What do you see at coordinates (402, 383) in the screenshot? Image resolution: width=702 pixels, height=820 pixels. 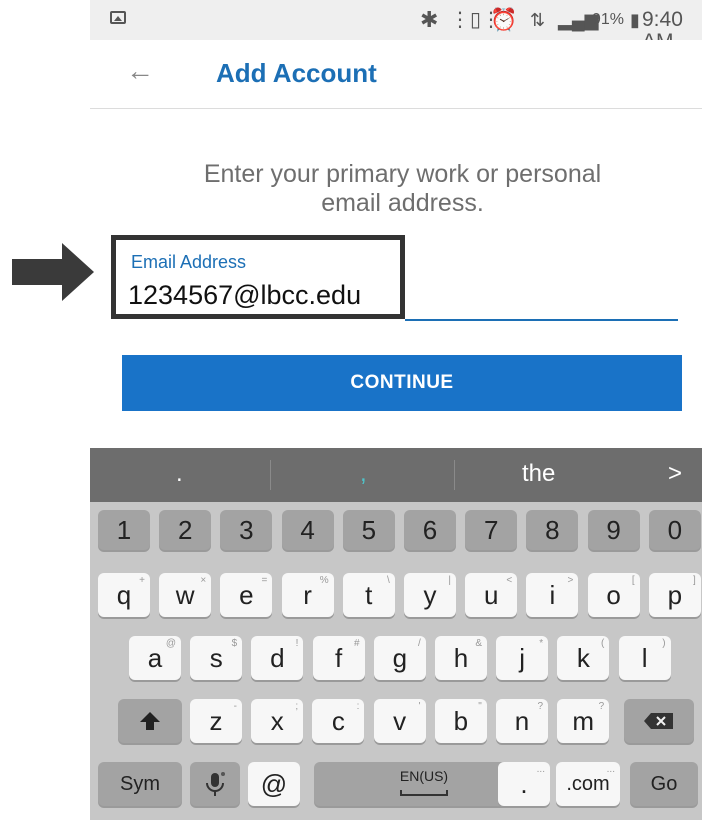 I see `continue-button: CONTINUE` at bounding box center [402, 383].